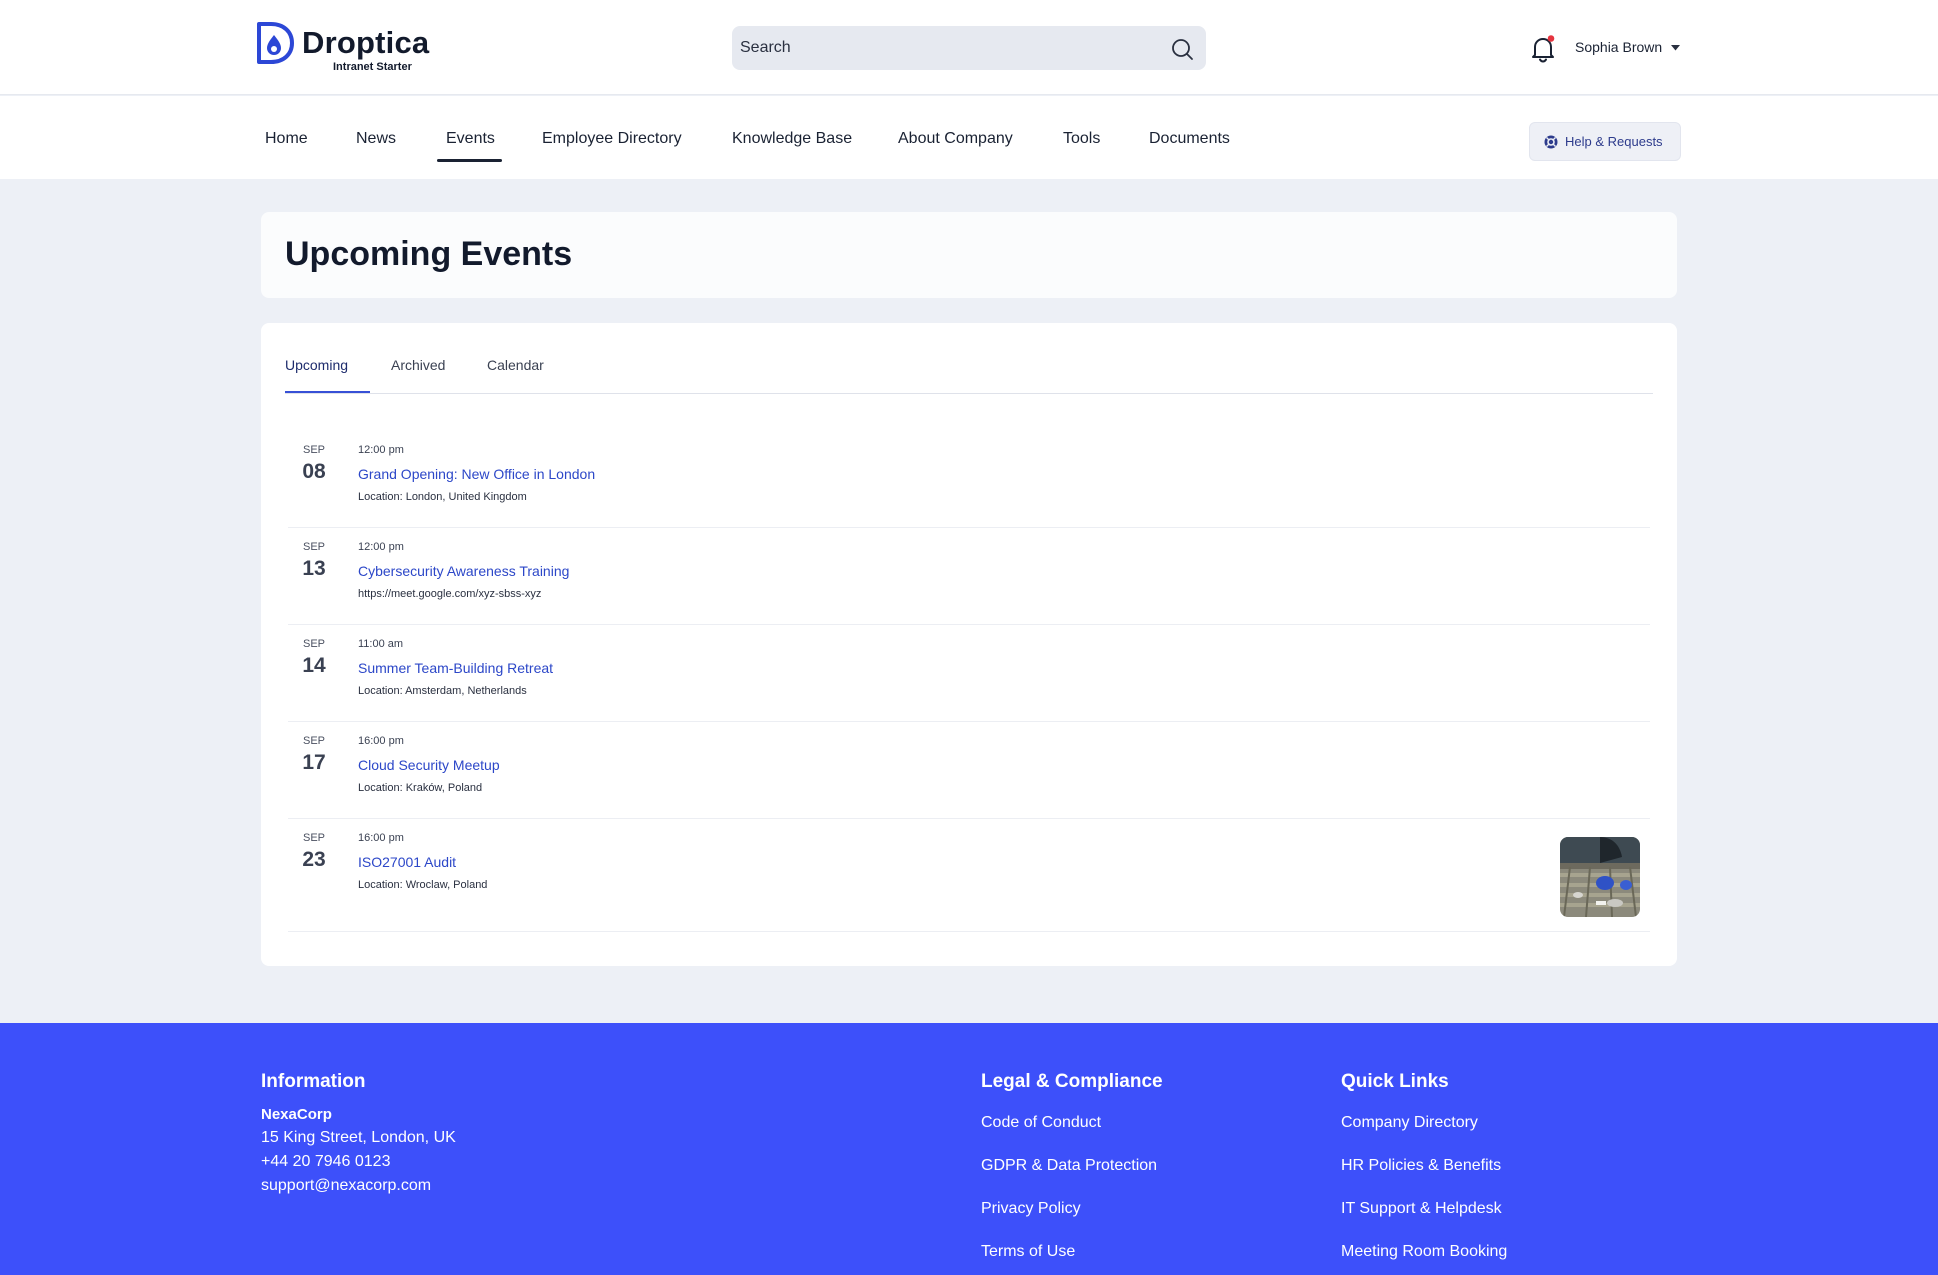 The width and height of the screenshot is (1938, 1275). Describe the element at coordinates (376, 139) in the screenshot. I see `nav-item-news: News` at that location.